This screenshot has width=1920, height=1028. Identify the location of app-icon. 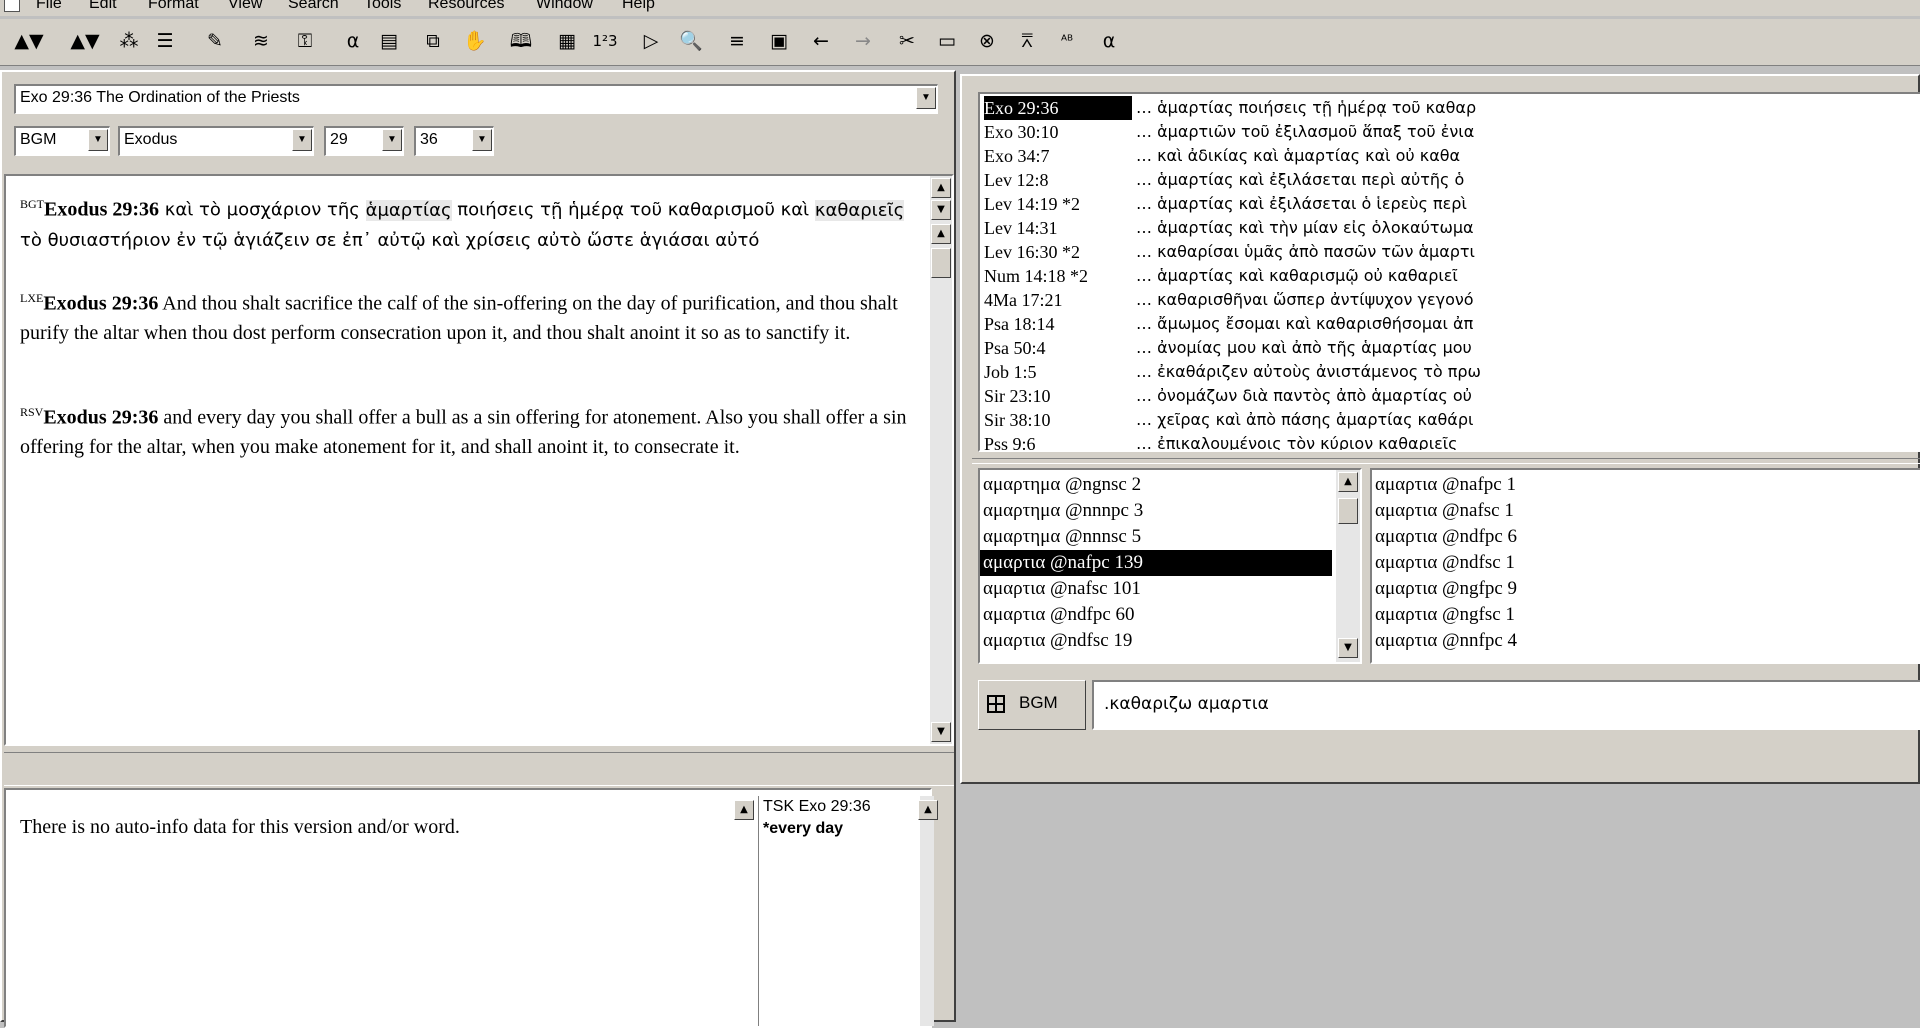
(12, 6).